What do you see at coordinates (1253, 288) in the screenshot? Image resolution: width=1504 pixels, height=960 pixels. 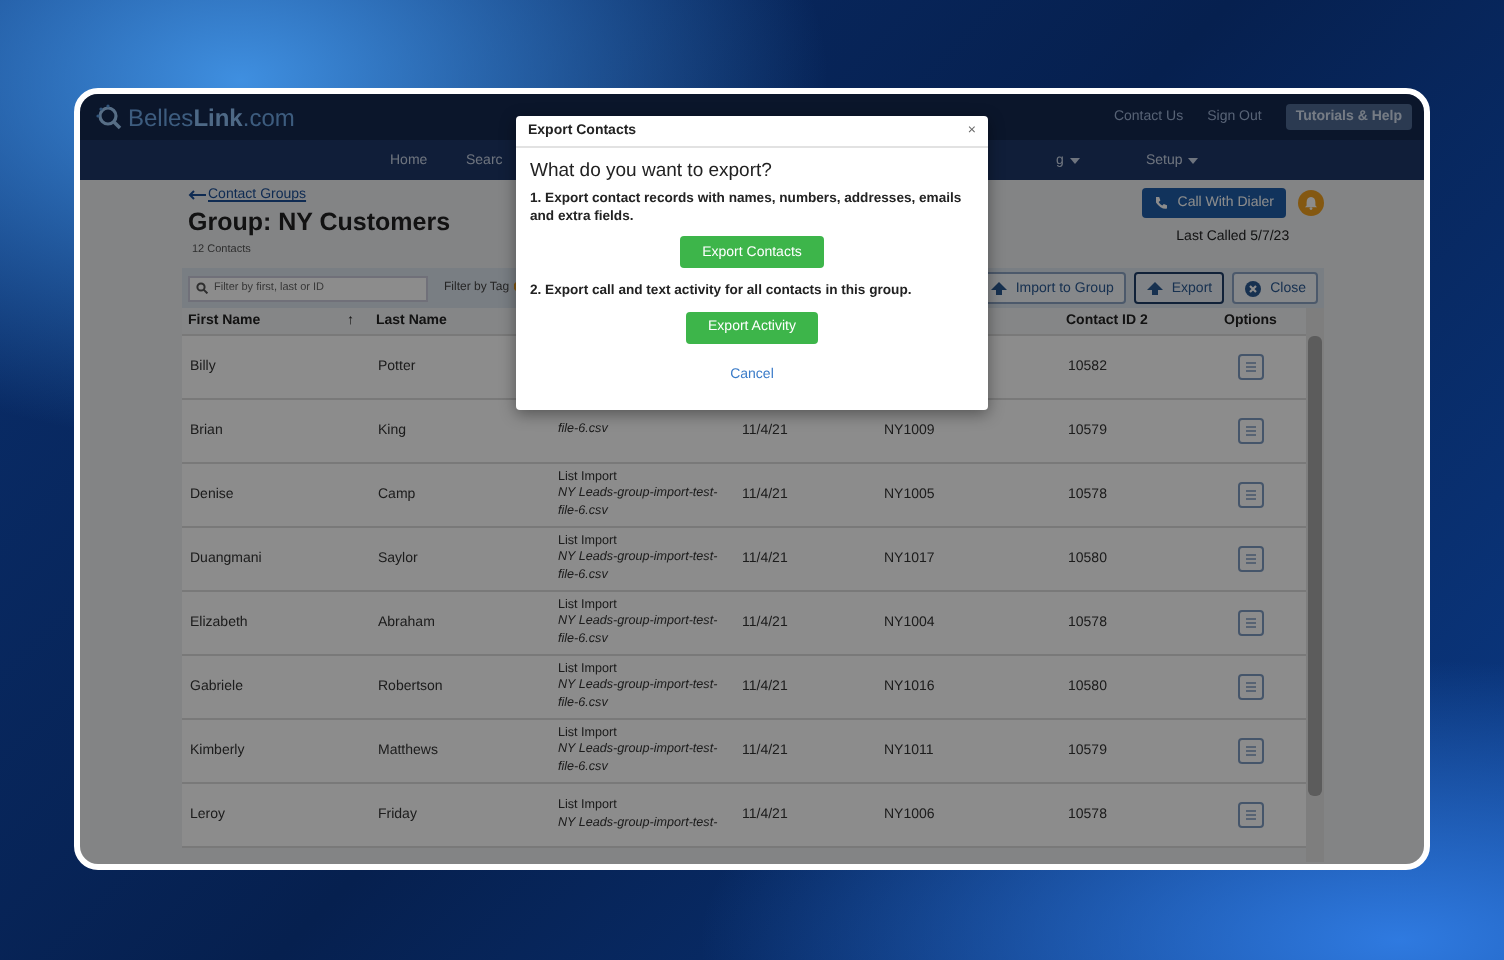 I see `close-icon` at bounding box center [1253, 288].